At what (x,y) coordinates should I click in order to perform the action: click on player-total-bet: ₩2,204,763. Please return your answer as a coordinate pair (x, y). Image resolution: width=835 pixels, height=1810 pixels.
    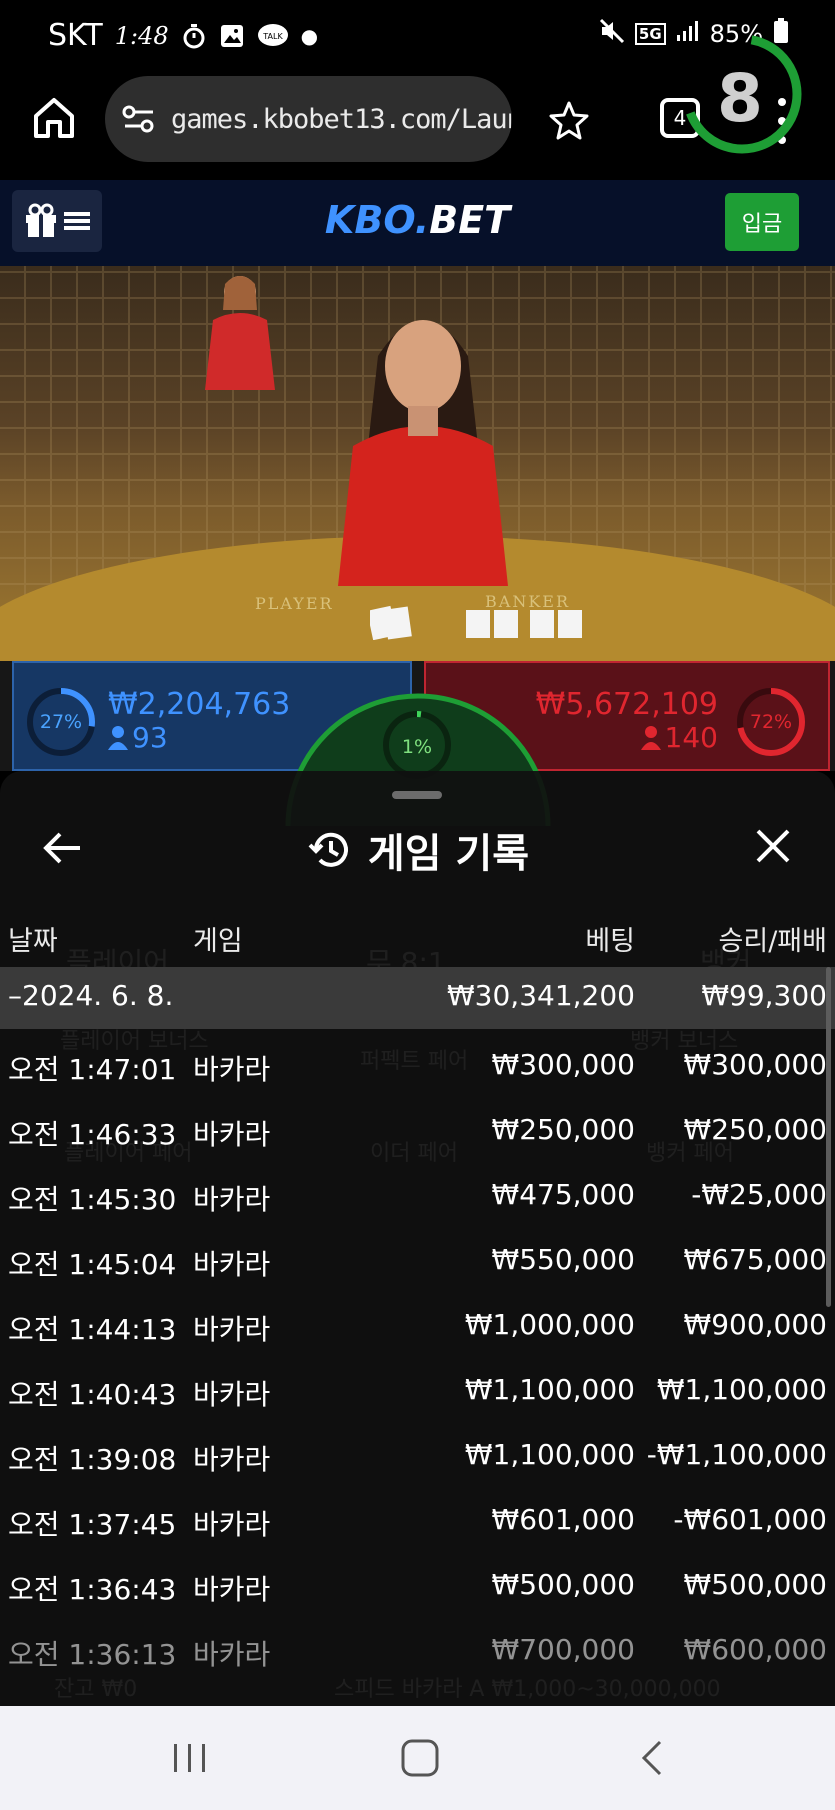
    Looking at the image, I should click on (199, 704).